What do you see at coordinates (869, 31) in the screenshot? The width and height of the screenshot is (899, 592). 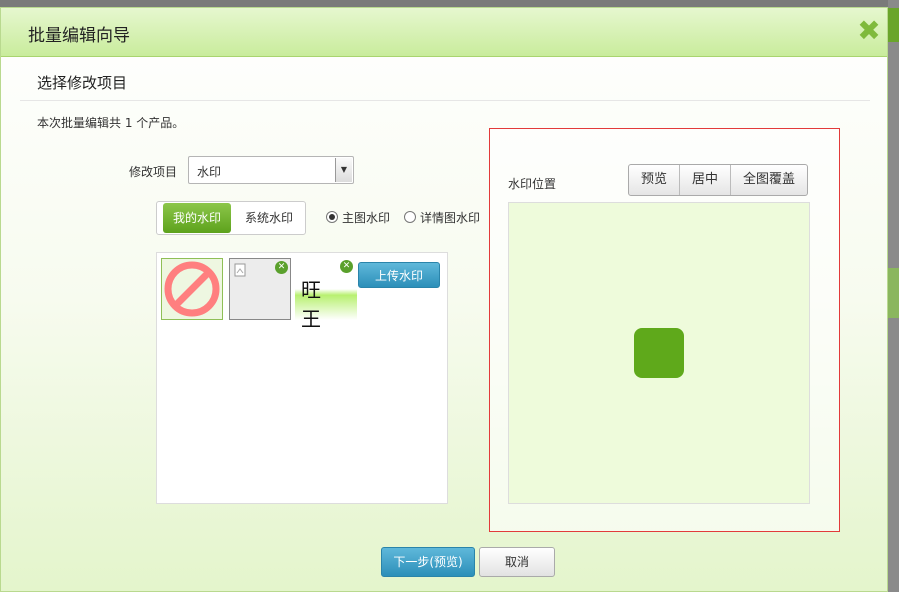 I see `close-icon: ✖` at bounding box center [869, 31].